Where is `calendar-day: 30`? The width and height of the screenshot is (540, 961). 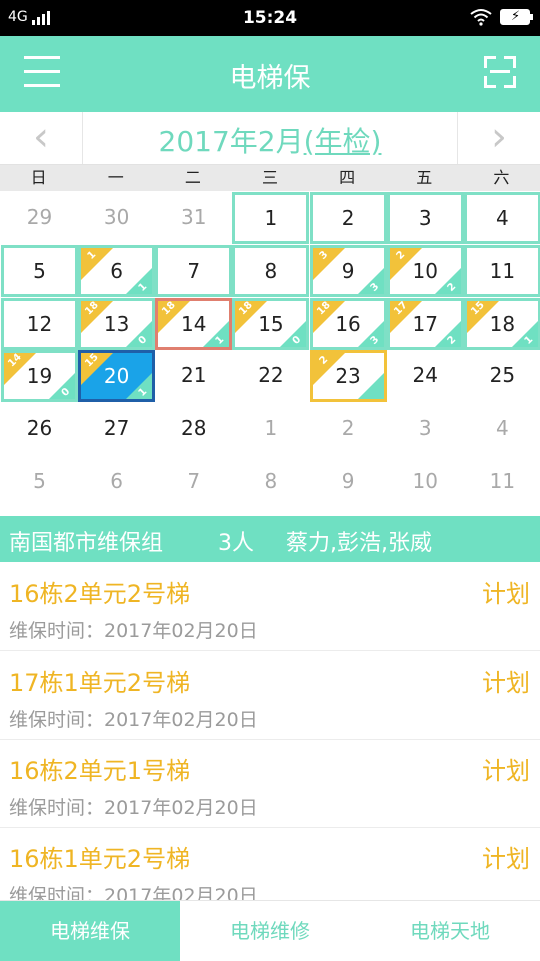 calendar-day: 30 is located at coordinates (116, 218).